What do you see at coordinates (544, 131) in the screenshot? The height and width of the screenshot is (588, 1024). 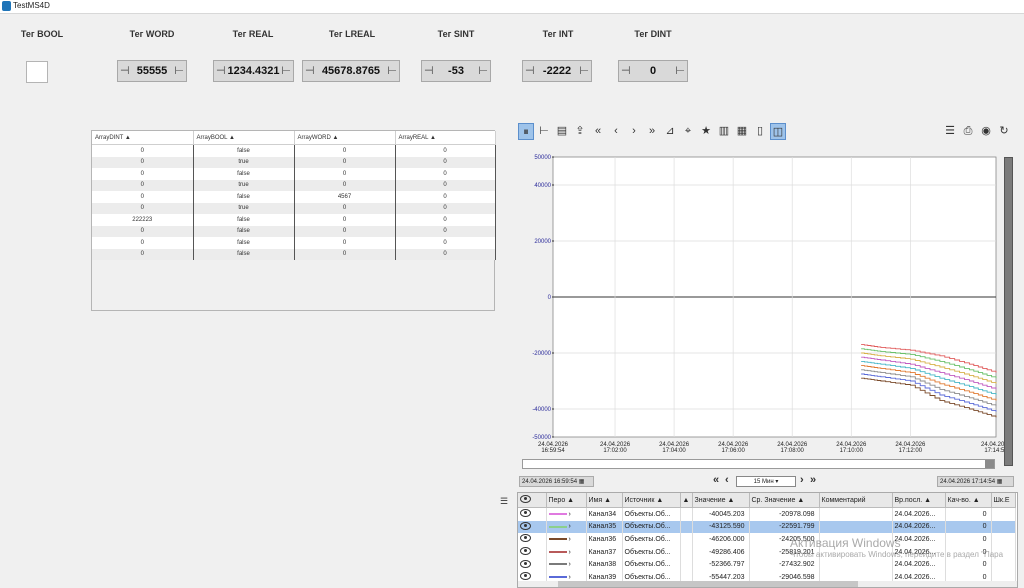 I see `tree-icon: ⊢` at bounding box center [544, 131].